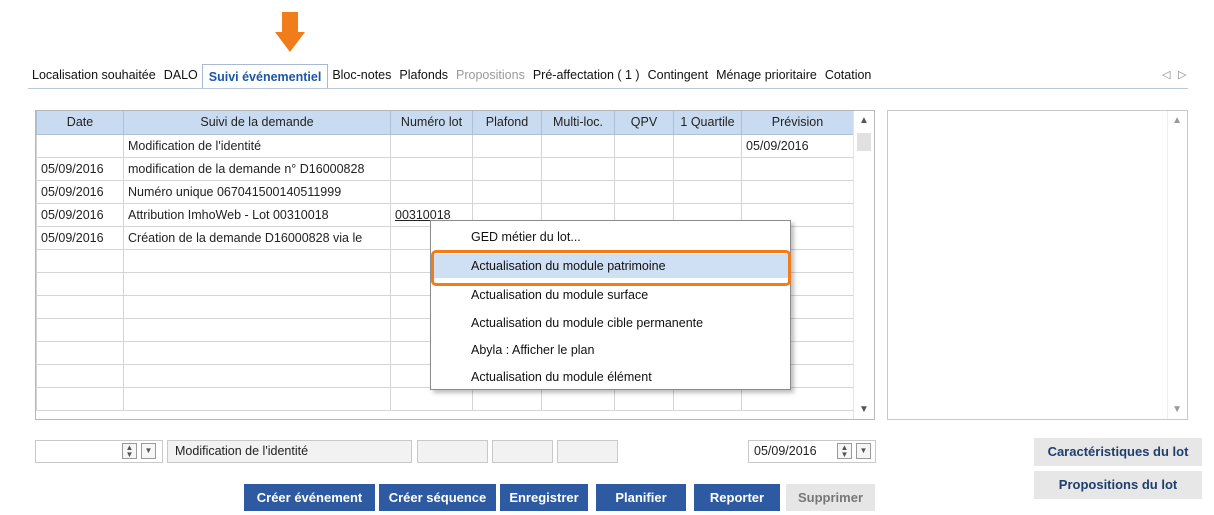  Describe the element at coordinates (611, 268) in the screenshot. I see `highlight-ring` at that location.